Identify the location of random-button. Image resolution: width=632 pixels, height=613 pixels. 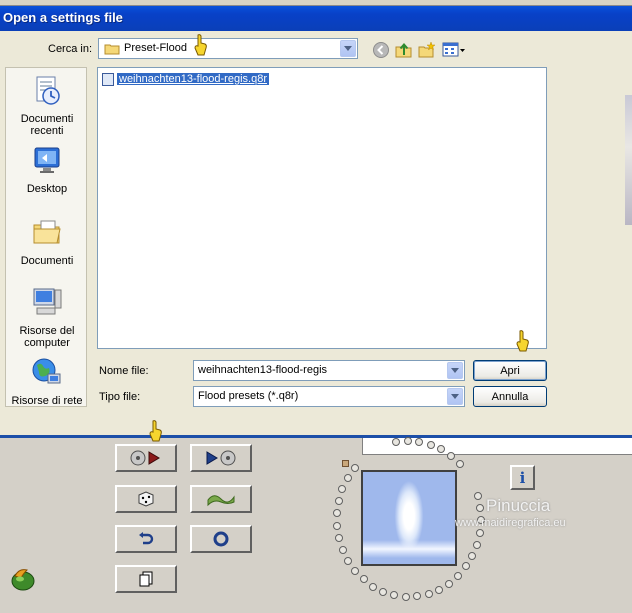
(146, 499).